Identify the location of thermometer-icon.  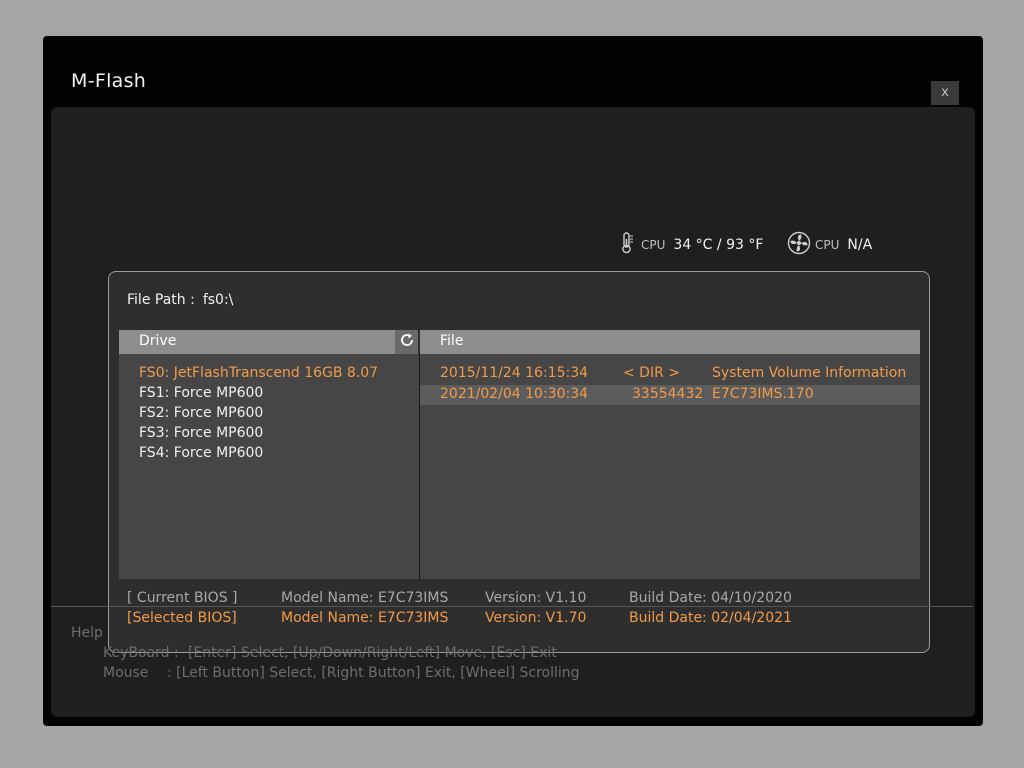
(627, 245).